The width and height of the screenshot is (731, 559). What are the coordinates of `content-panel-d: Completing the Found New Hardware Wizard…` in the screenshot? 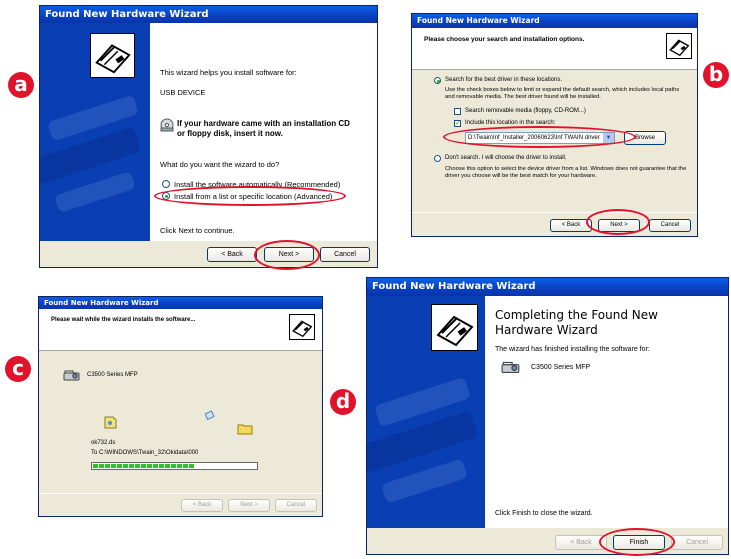 It's located at (606, 412).